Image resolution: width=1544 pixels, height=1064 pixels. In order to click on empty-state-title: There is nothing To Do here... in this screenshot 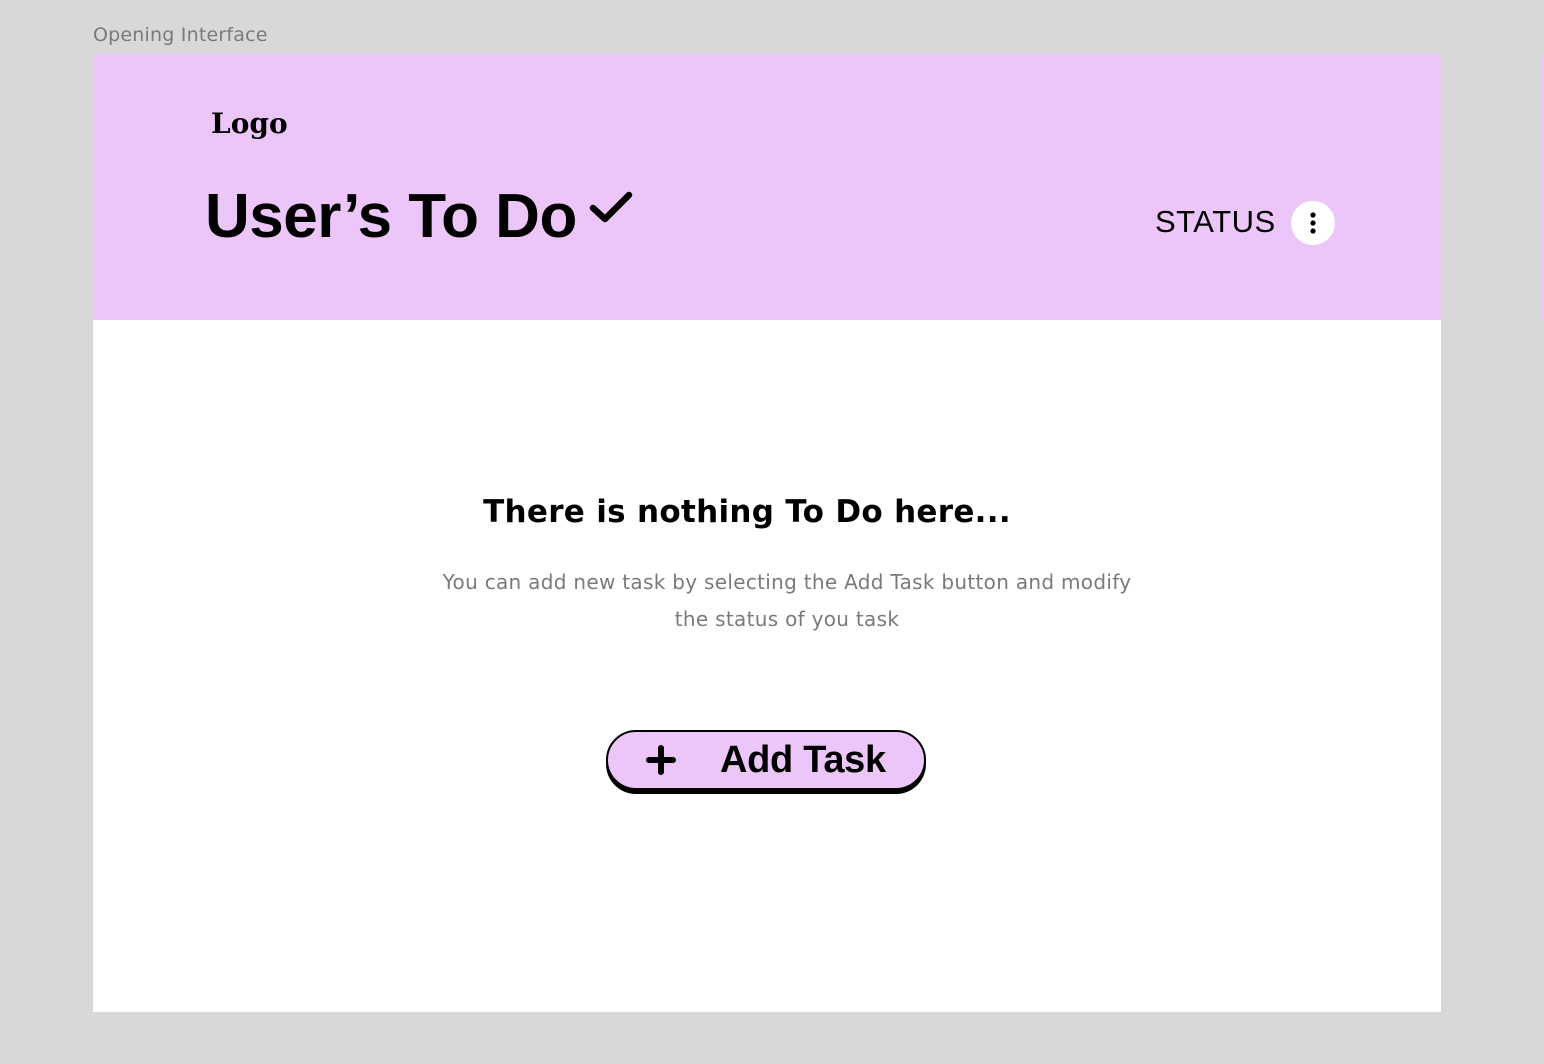, I will do `click(747, 512)`.